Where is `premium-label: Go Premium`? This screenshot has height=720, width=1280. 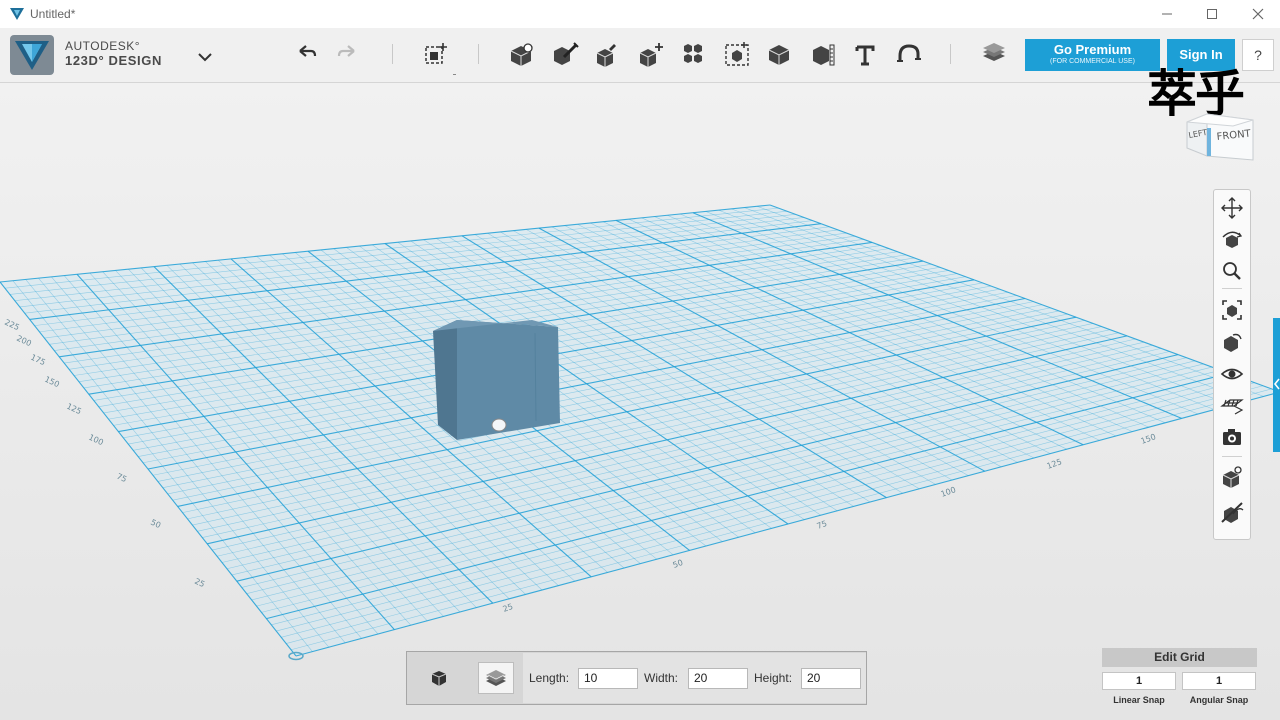
premium-label: Go Premium is located at coordinates (1092, 49).